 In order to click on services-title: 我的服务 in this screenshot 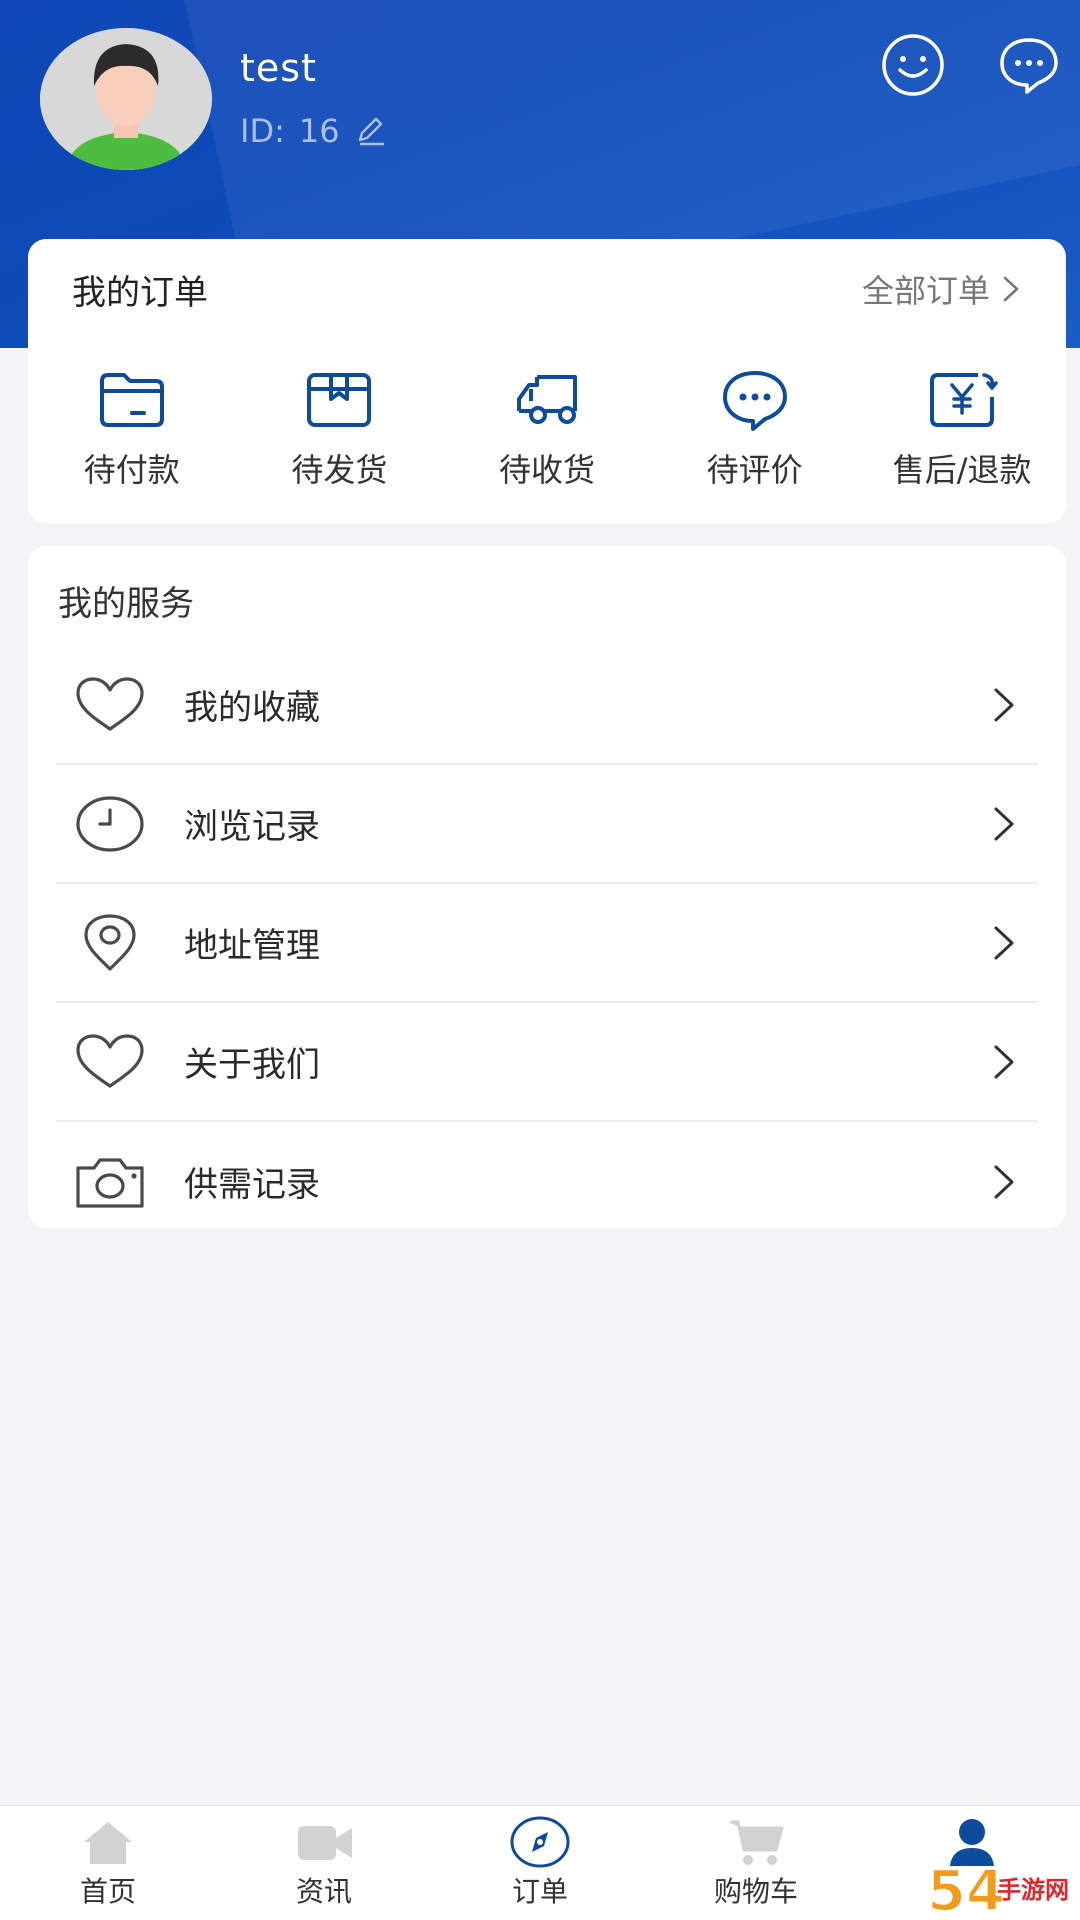, I will do `click(126, 604)`.